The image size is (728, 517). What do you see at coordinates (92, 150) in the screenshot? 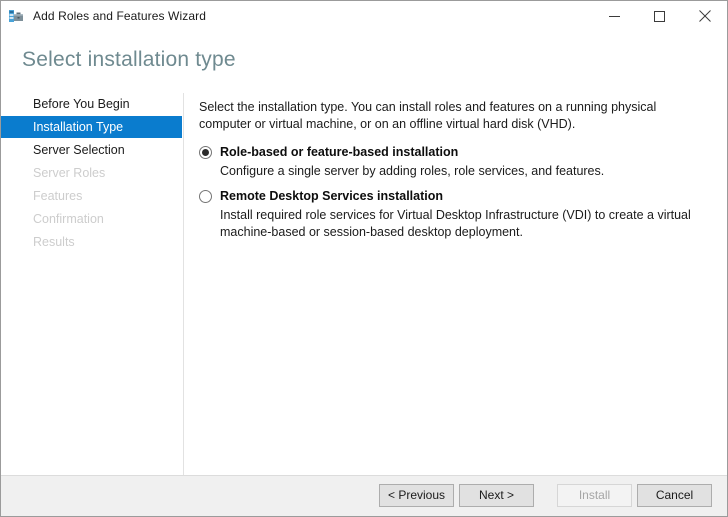
I see `sidebar-item-server-selection: Server Selection` at bounding box center [92, 150].